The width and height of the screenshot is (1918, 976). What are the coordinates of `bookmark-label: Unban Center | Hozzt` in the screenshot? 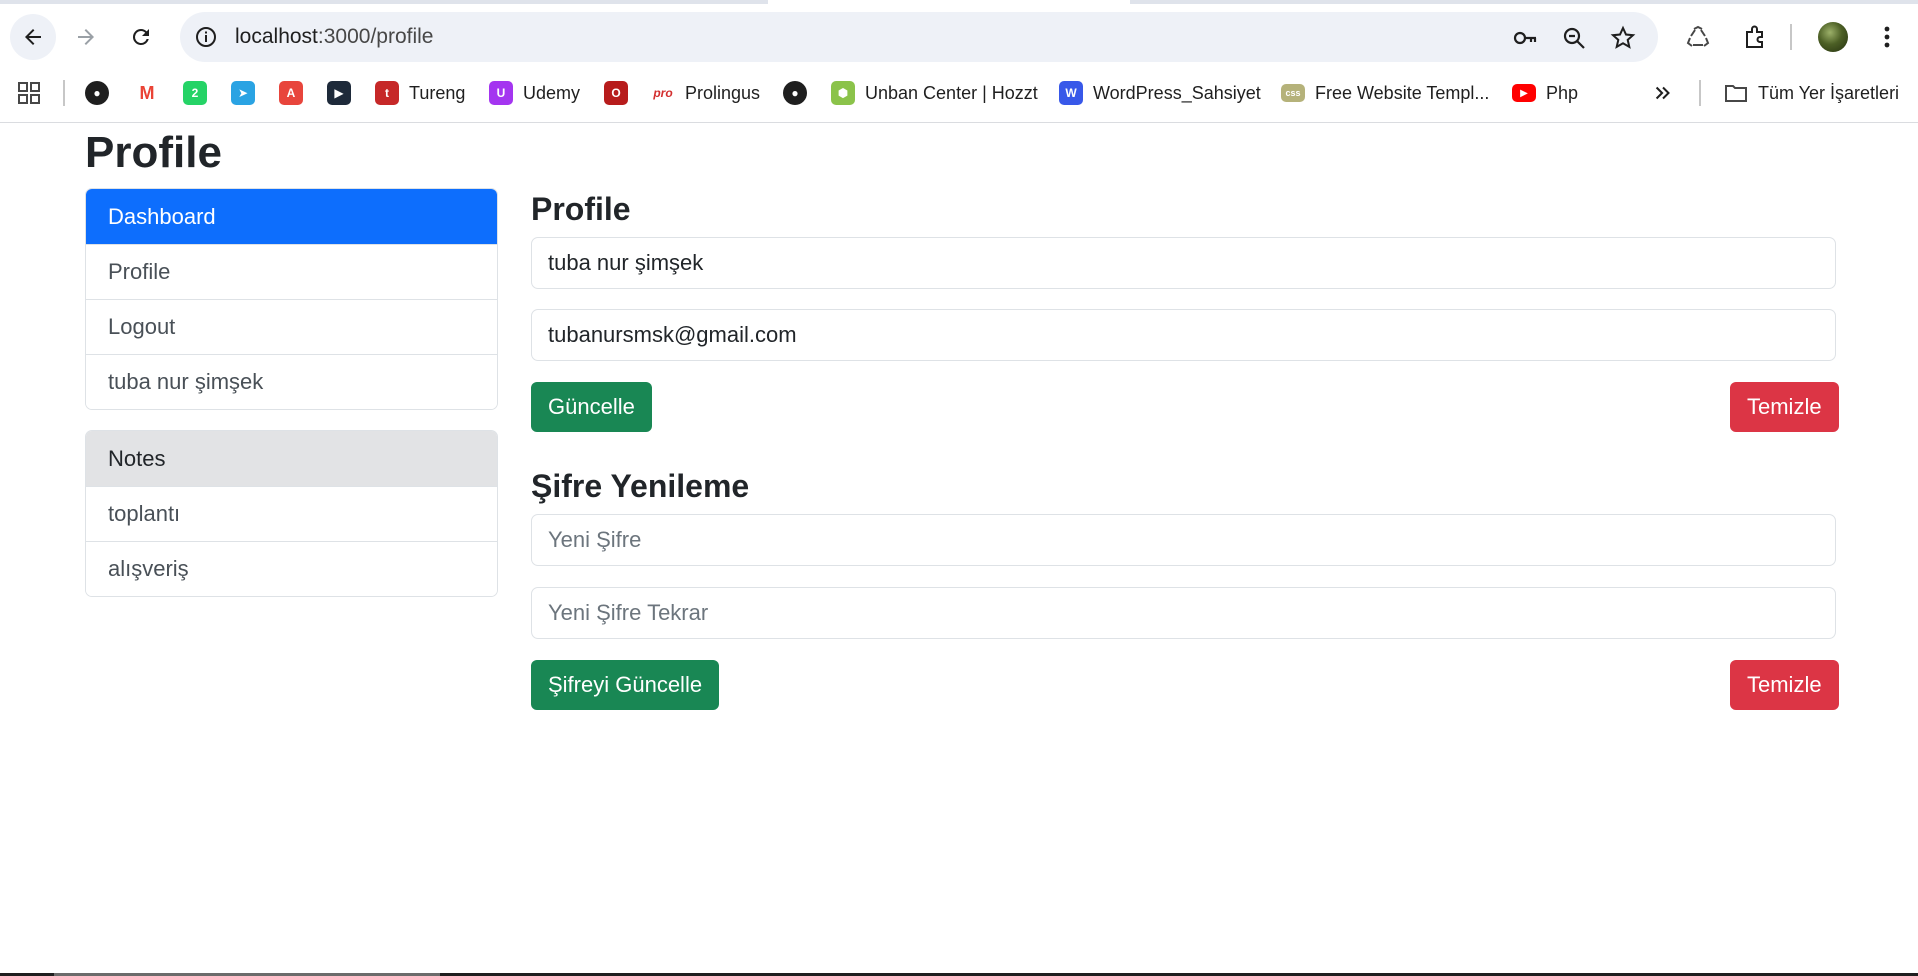 It's located at (951, 92).